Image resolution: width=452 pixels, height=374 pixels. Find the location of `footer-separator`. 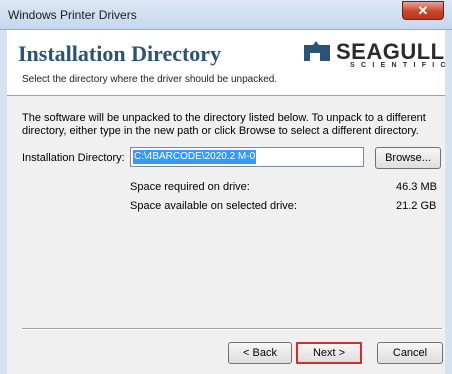

footer-separator is located at coordinates (232, 329).